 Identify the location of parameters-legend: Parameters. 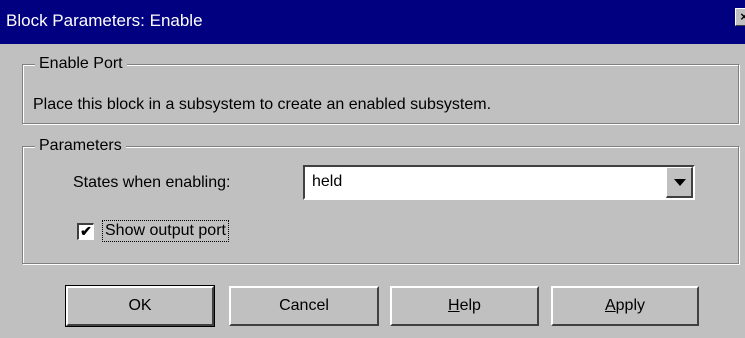
(80, 146).